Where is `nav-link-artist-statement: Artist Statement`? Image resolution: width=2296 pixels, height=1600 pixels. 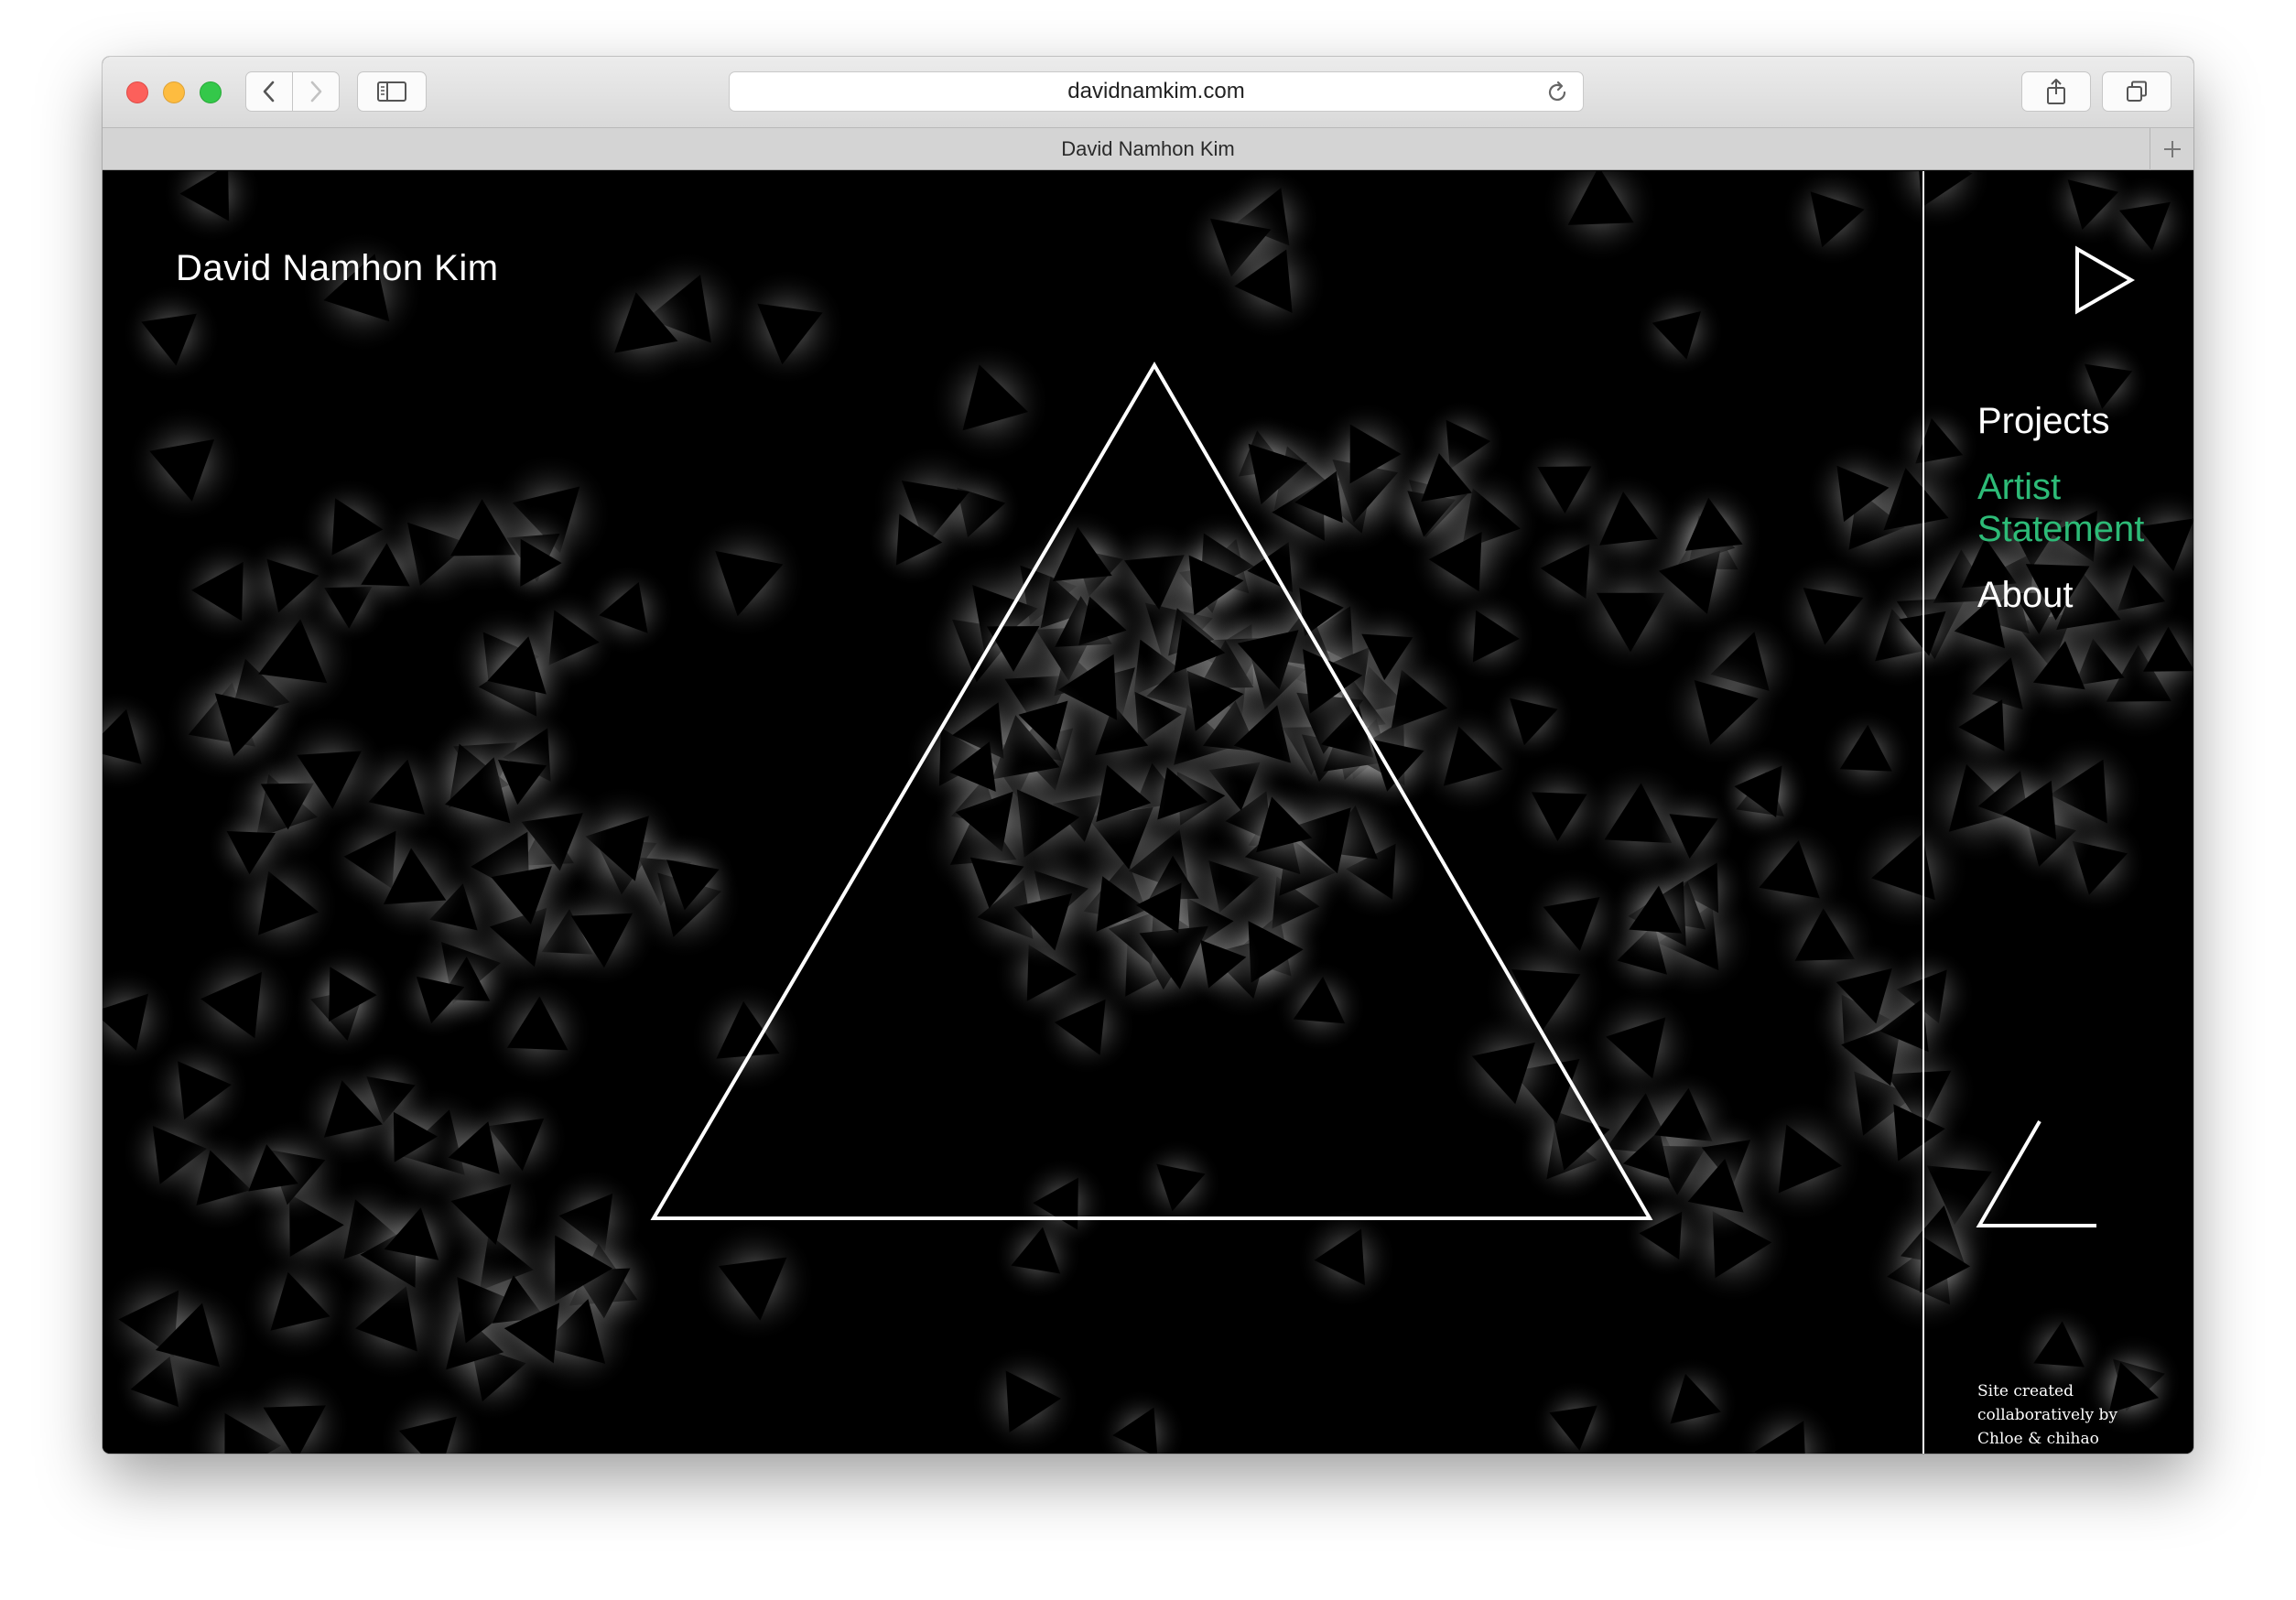
nav-link-artist-statement: Artist Statement is located at coordinates (2069, 508).